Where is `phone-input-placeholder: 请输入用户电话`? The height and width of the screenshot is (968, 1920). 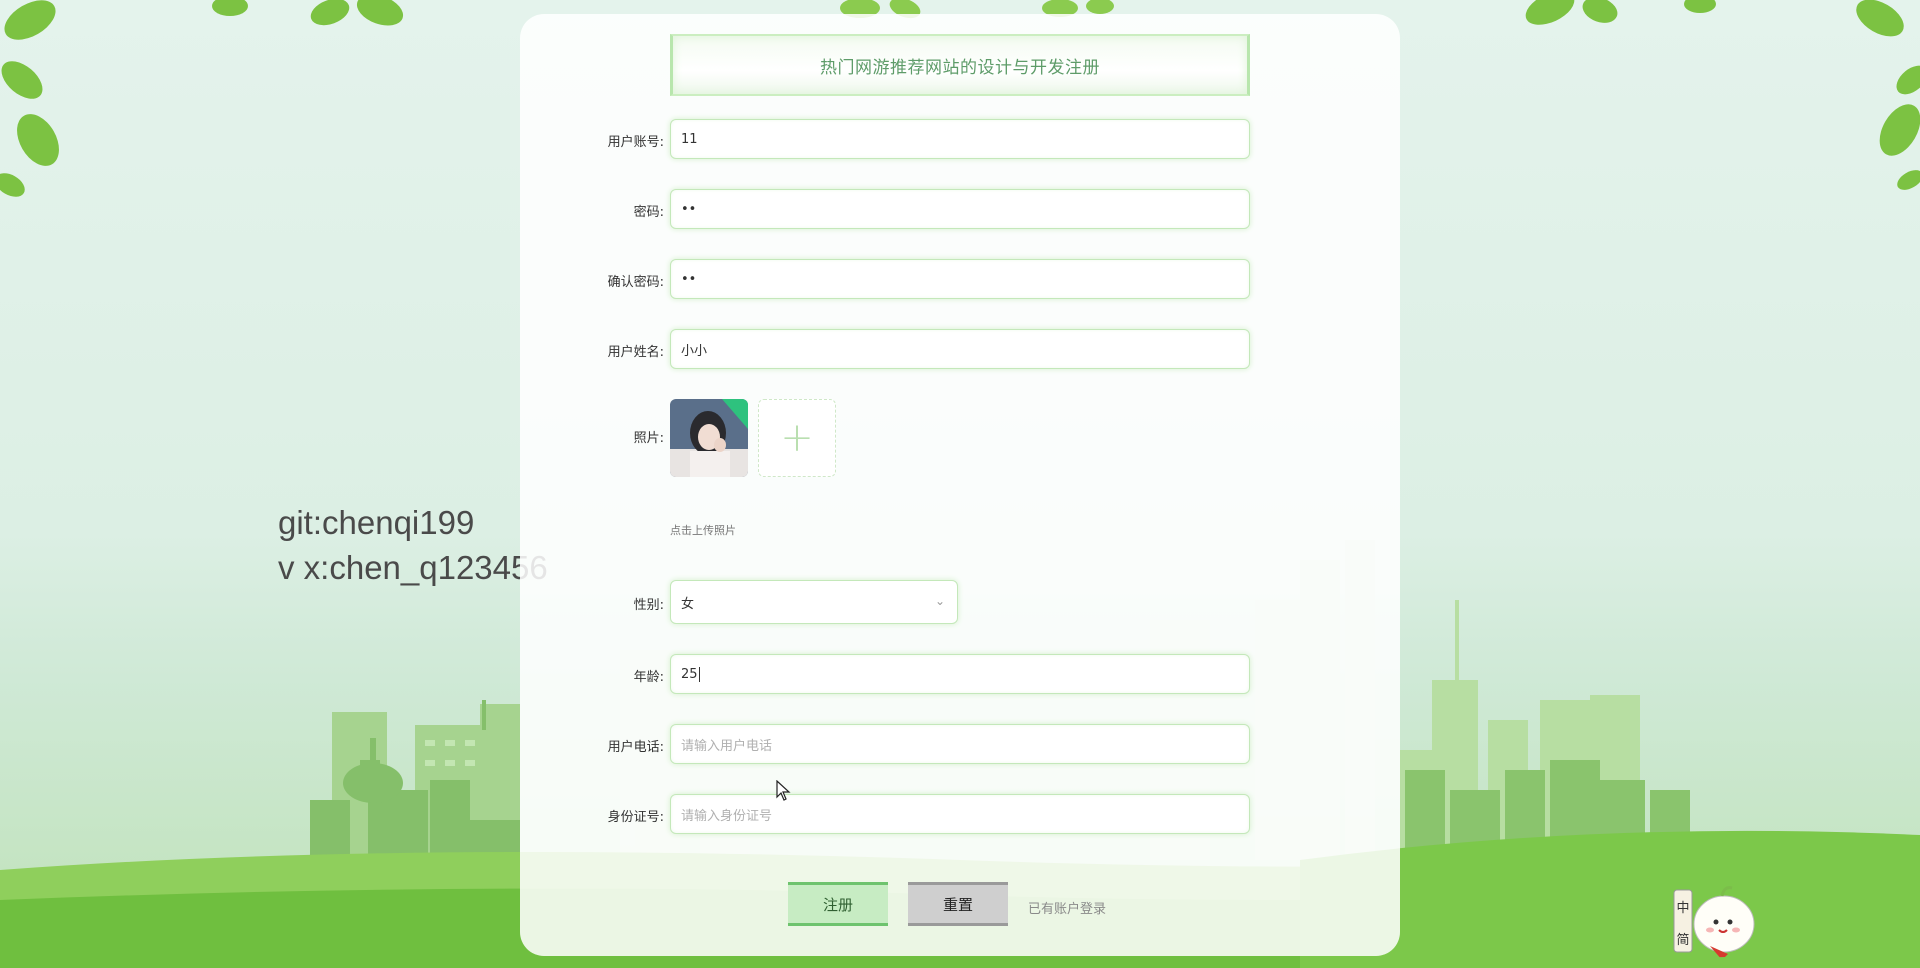 phone-input-placeholder: 请输入用户电话 is located at coordinates (727, 746).